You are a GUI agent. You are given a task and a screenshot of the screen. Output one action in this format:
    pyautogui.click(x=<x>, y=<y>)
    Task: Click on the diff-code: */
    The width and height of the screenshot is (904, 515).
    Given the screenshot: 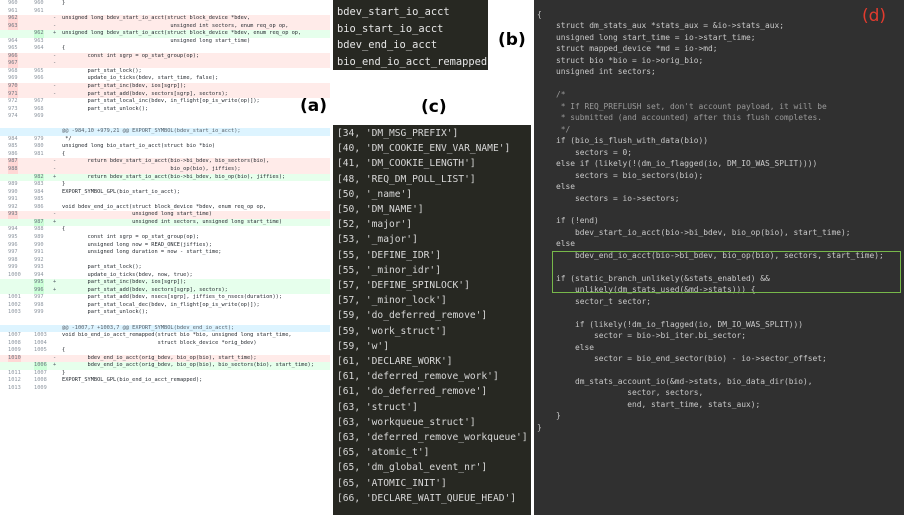 What is the action you would take?
    pyautogui.click(x=67, y=138)
    